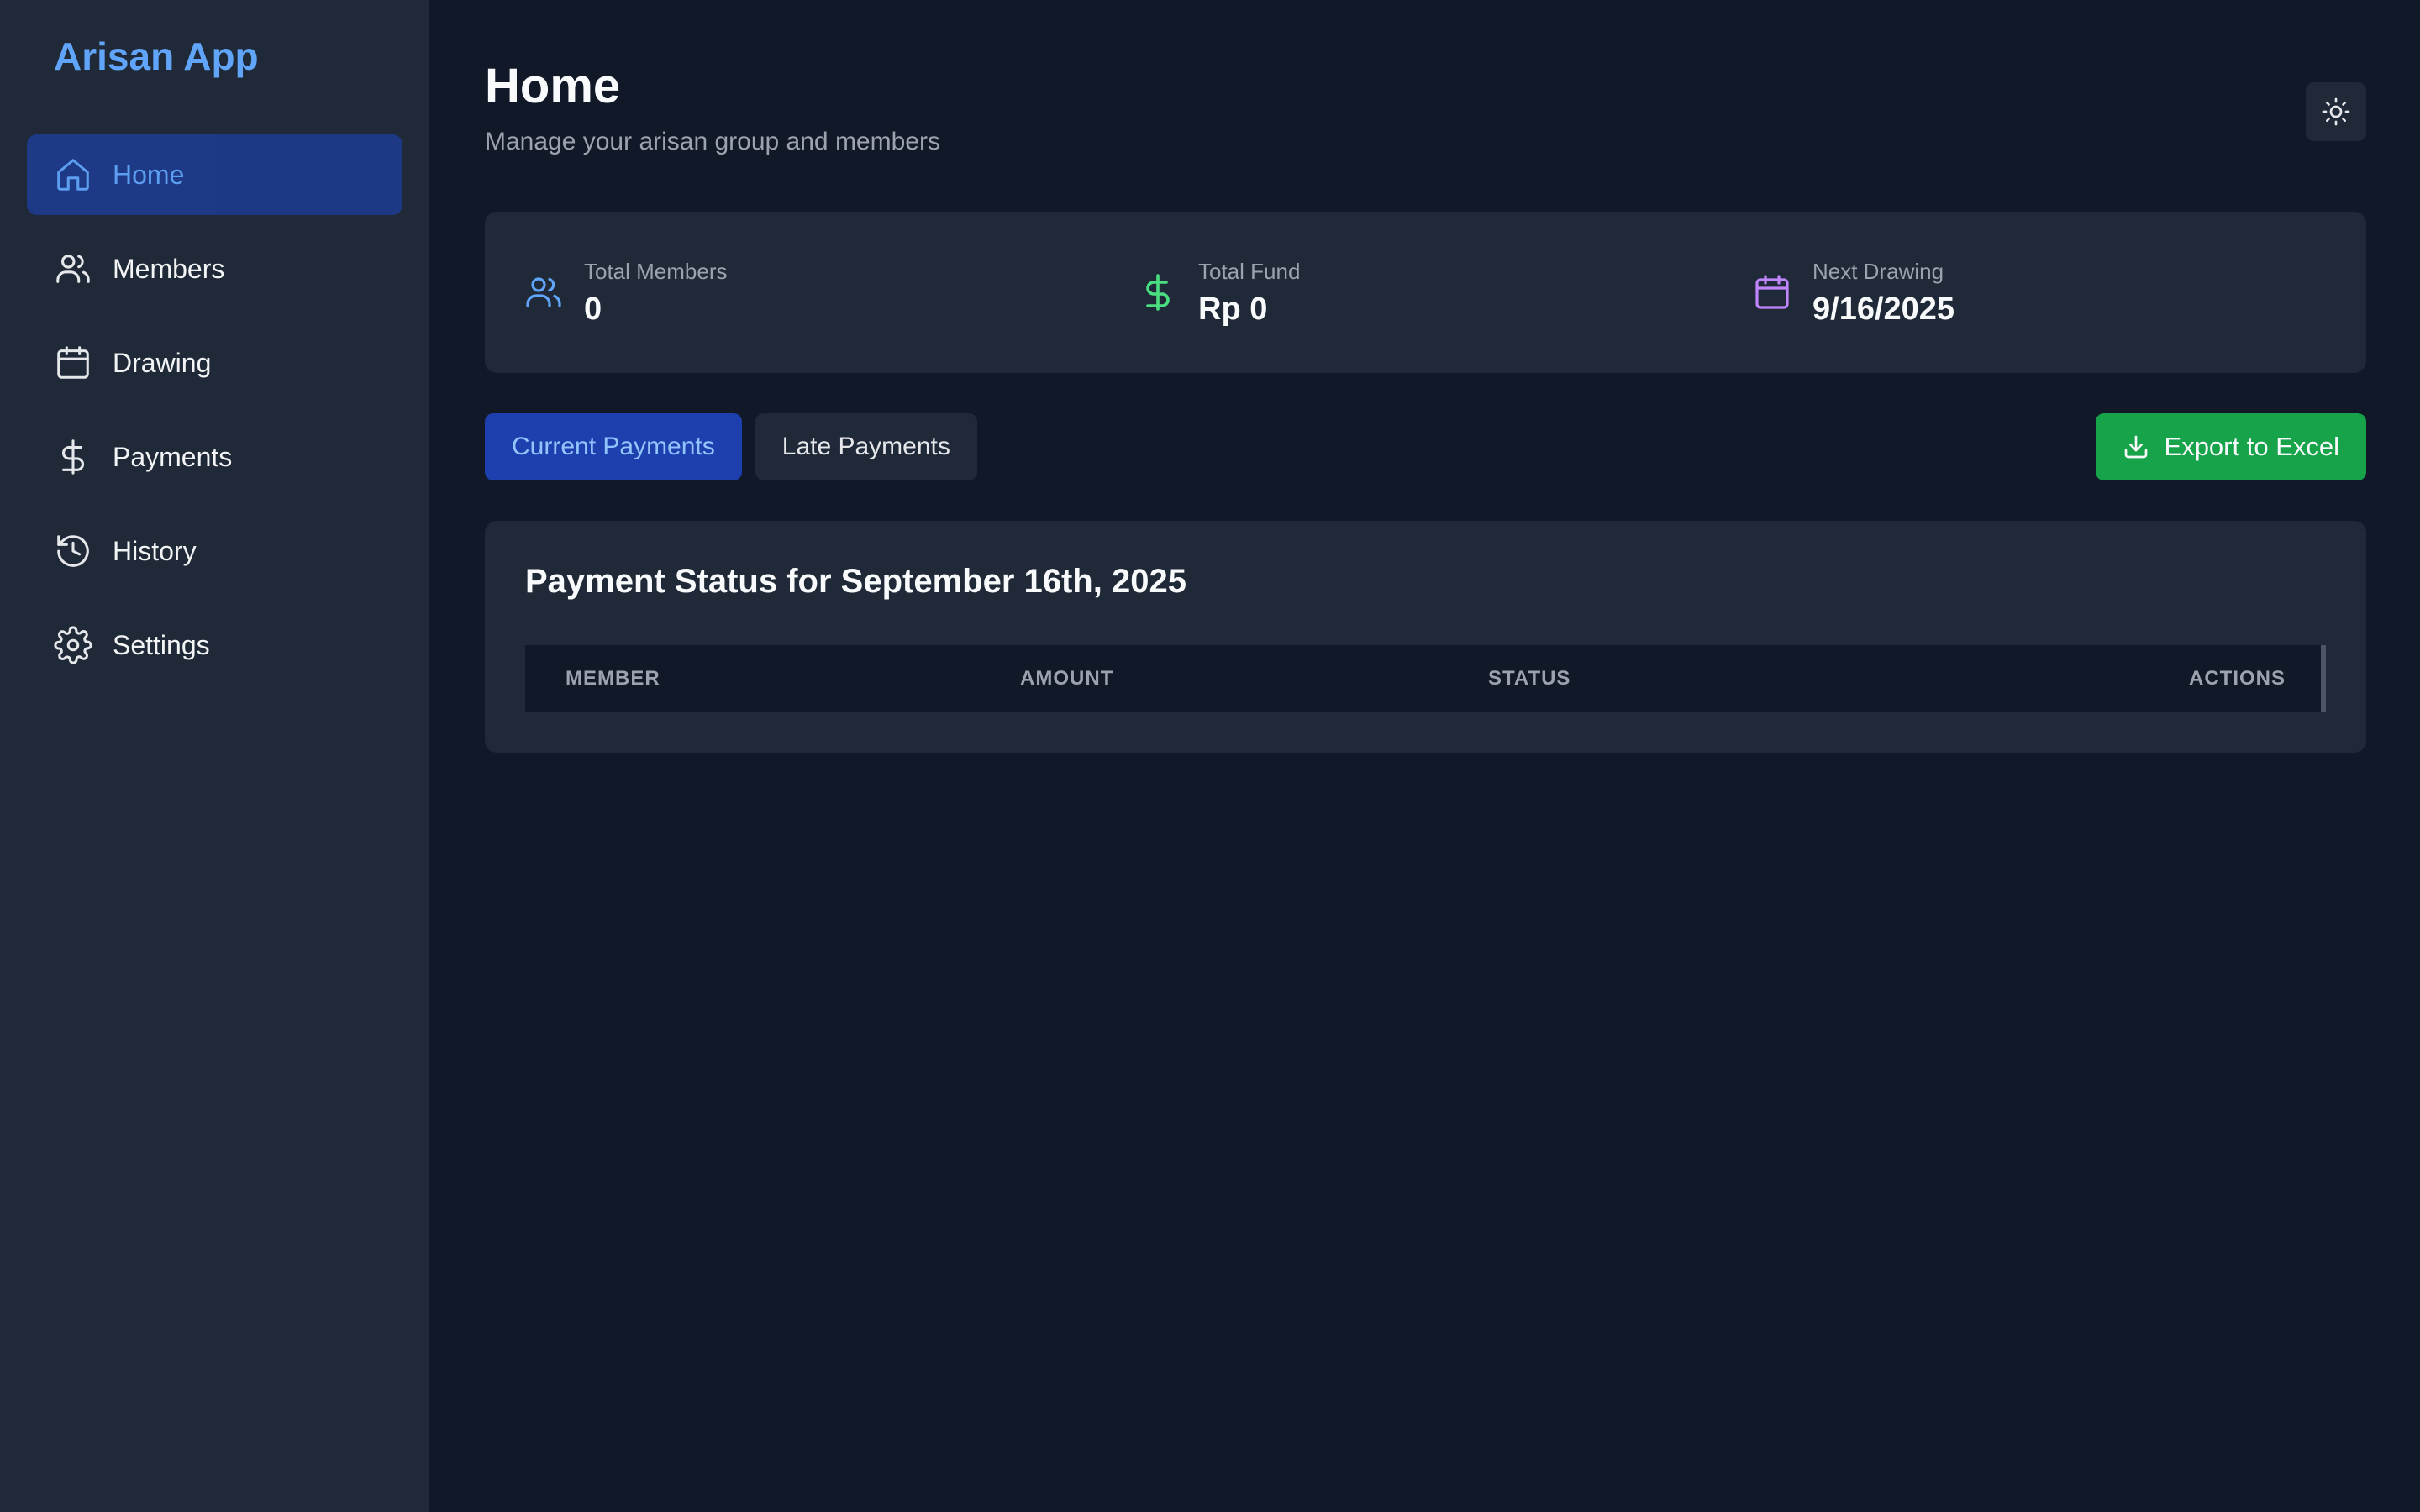  I want to click on column-header-member: MEMBER, so click(613, 678).